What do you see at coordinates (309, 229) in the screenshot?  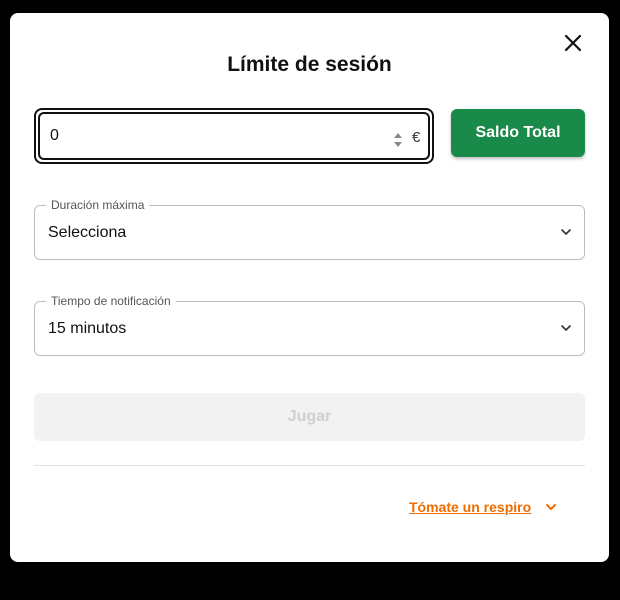 I see `duracion-select: Duración máxima Selecciona` at bounding box center [309, 229].